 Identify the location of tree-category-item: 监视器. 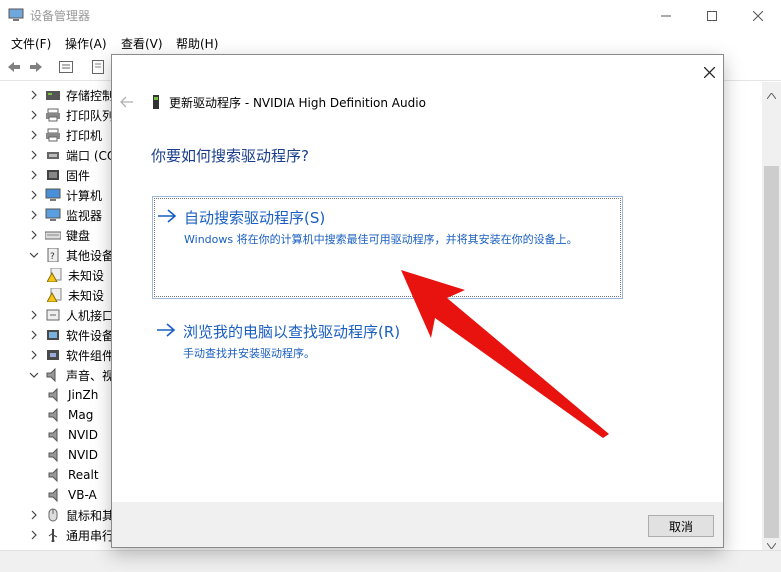
(65, 215).